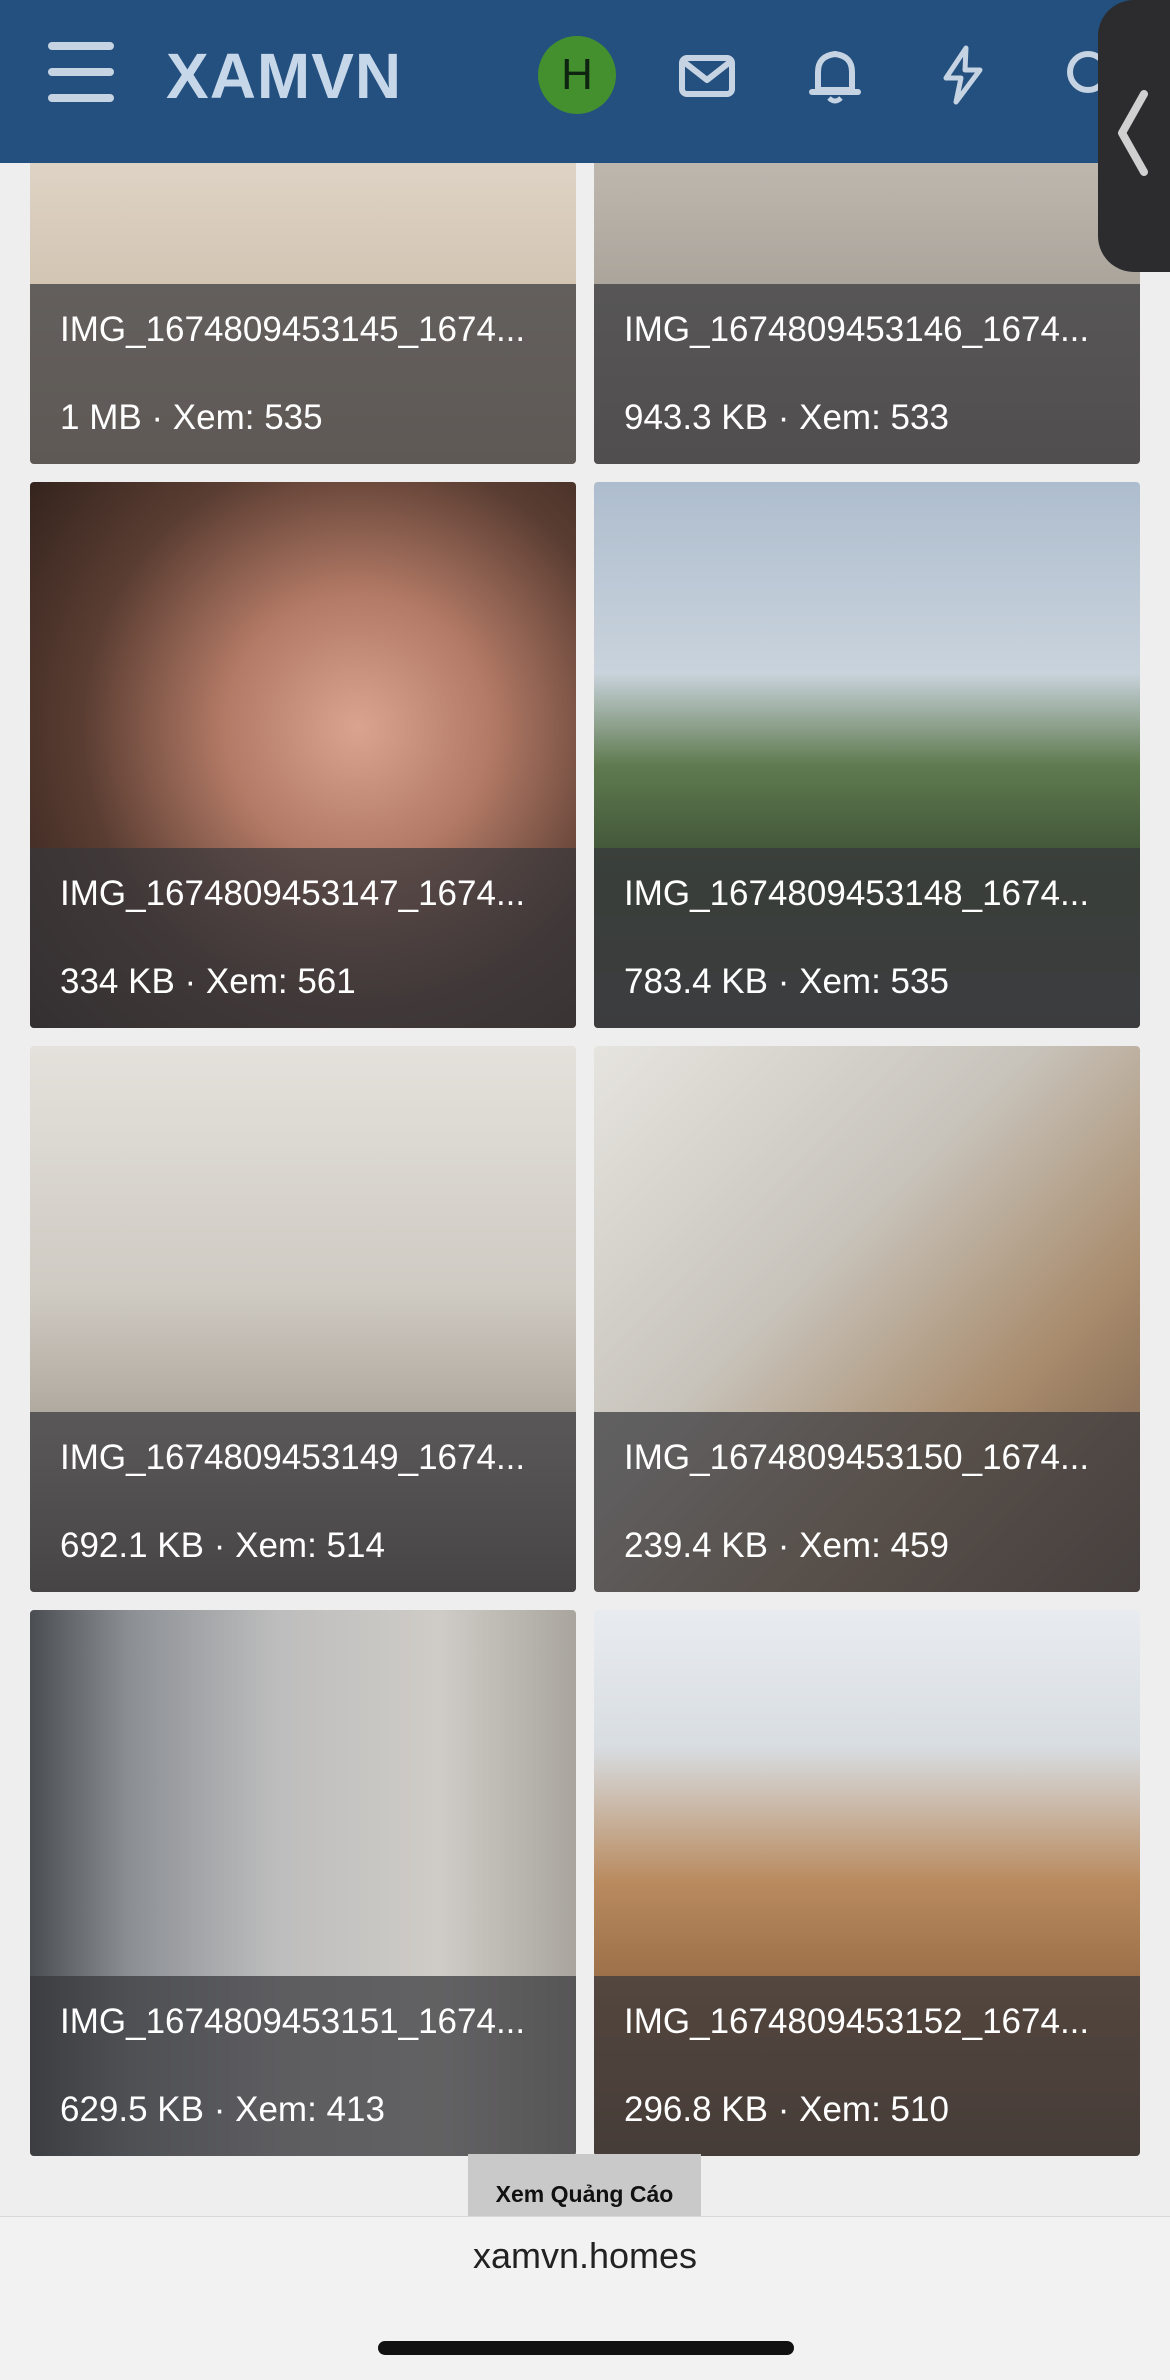 This screenshot has width=1170, height=2380. Describe the element at coordinates (786, 981) in the screenshot. I see `file-meta: 783.4 KB · Xem: 535` at that location.